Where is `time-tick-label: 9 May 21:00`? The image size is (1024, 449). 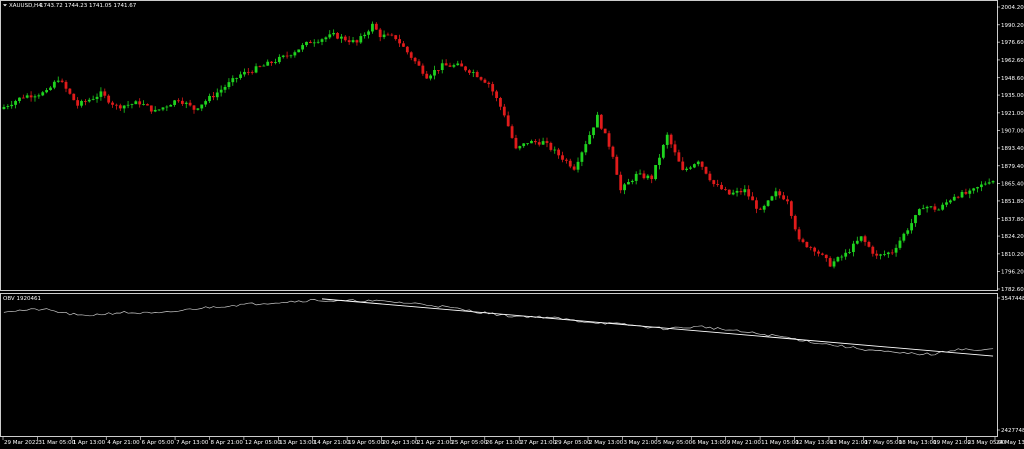
time-tick-label: 9 May 21:00 is located at coordinates (744, 443).